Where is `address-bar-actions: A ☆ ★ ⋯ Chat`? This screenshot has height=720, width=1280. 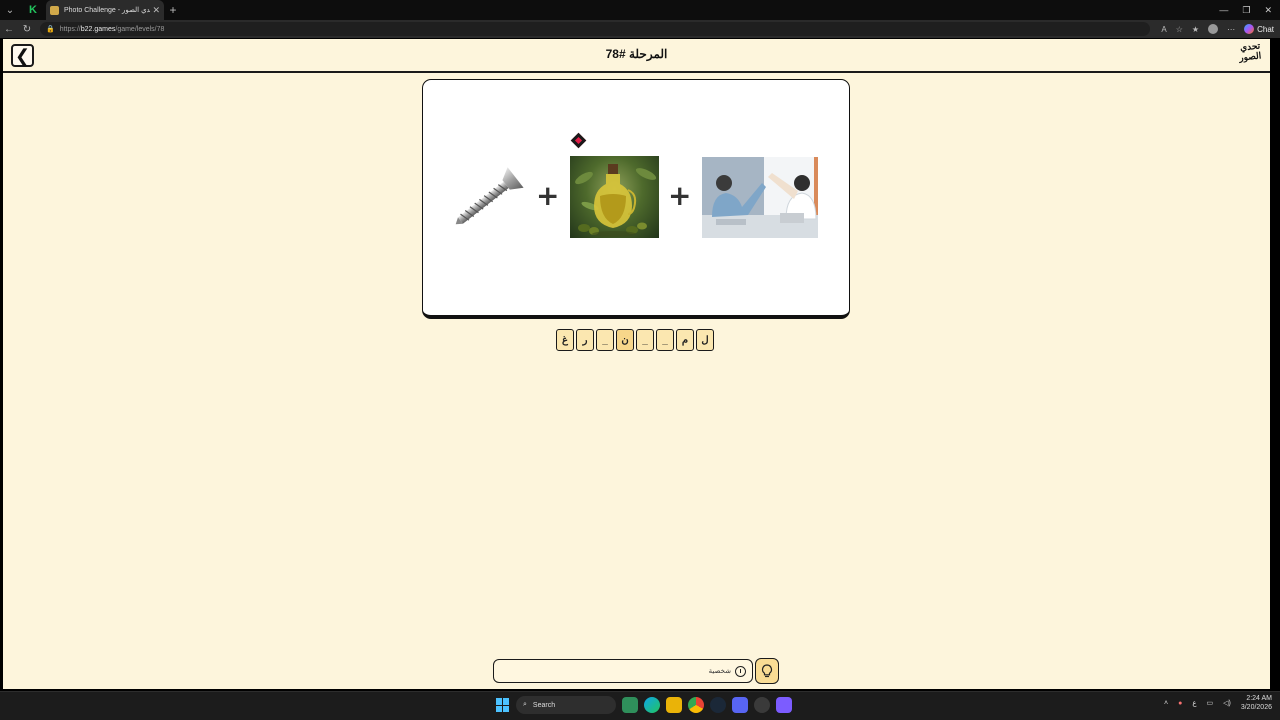
address-bar-actions: A ☆ ★ ⋯ Chat is located at coordinates (1217, 29).